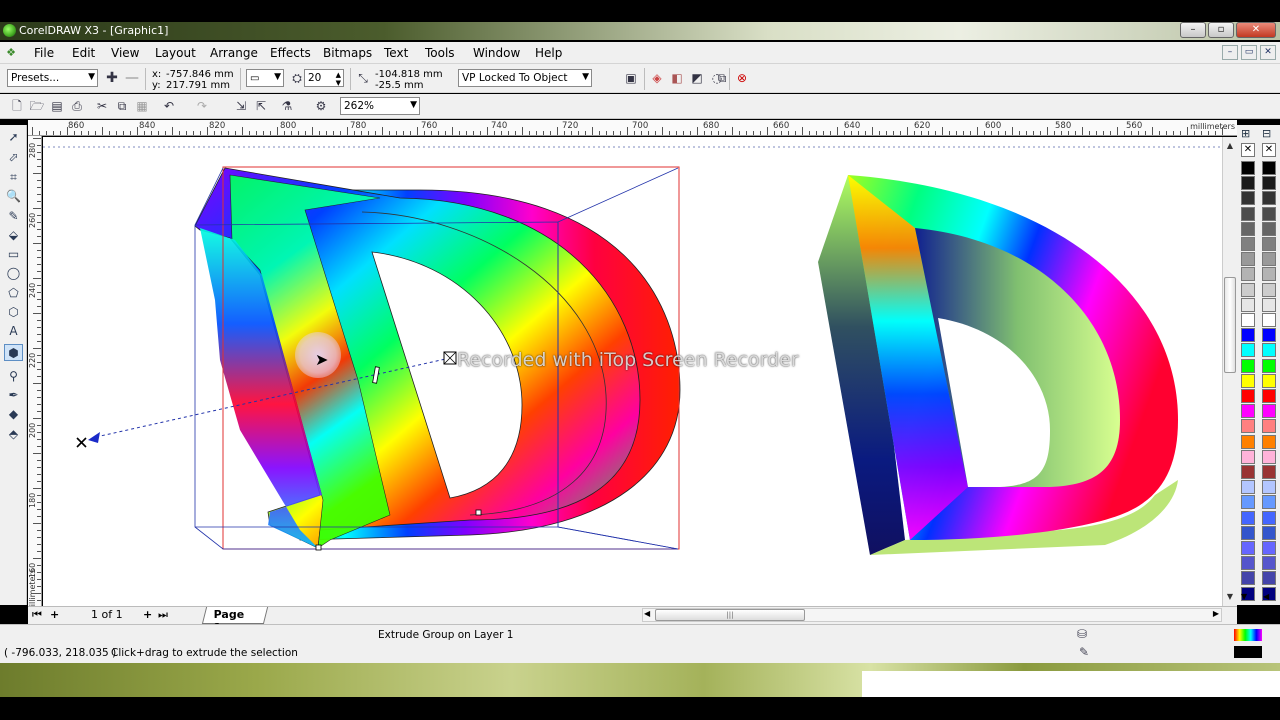  I want to click on document-icon: ❖, so click(11, 53).